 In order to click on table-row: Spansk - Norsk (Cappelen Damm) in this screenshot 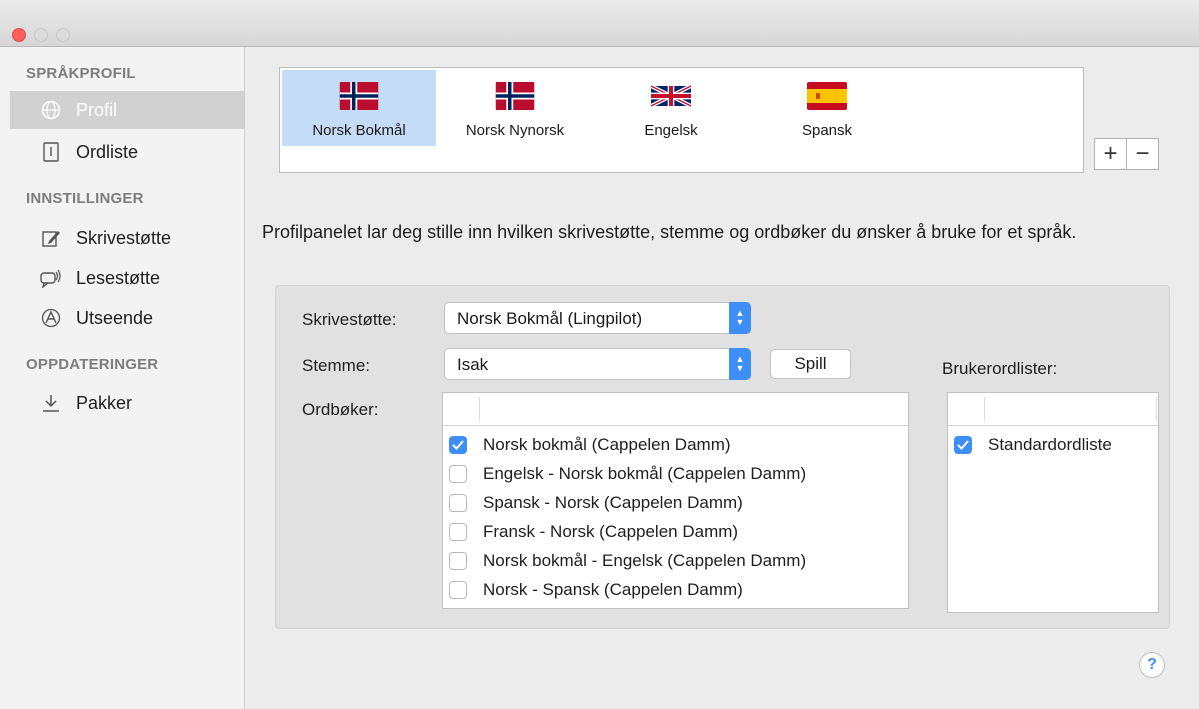, I will do `click(596, 503)`.